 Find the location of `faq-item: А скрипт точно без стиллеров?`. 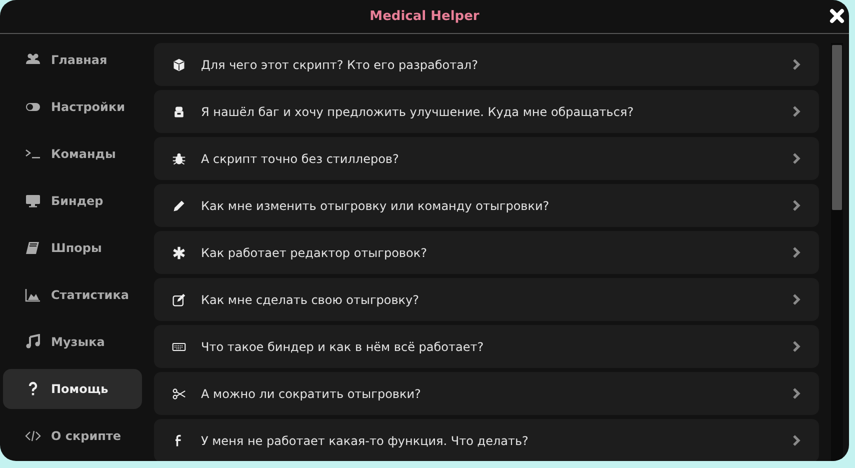

faq-item: А скрипт точно без стиллеров? is located at coordinates (486, 158).